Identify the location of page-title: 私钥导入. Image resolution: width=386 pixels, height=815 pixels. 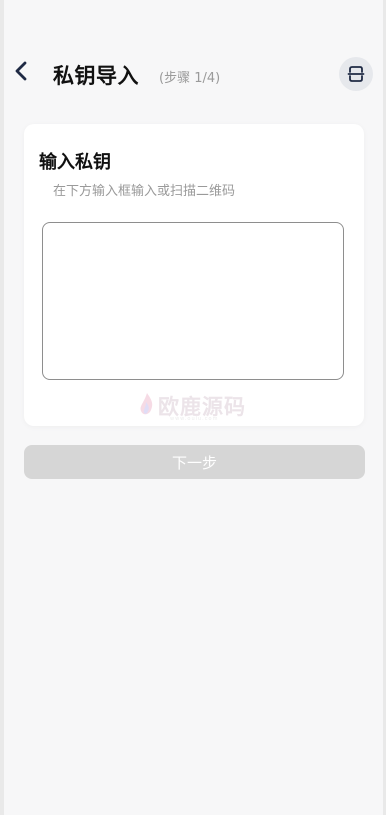
(96, 76).